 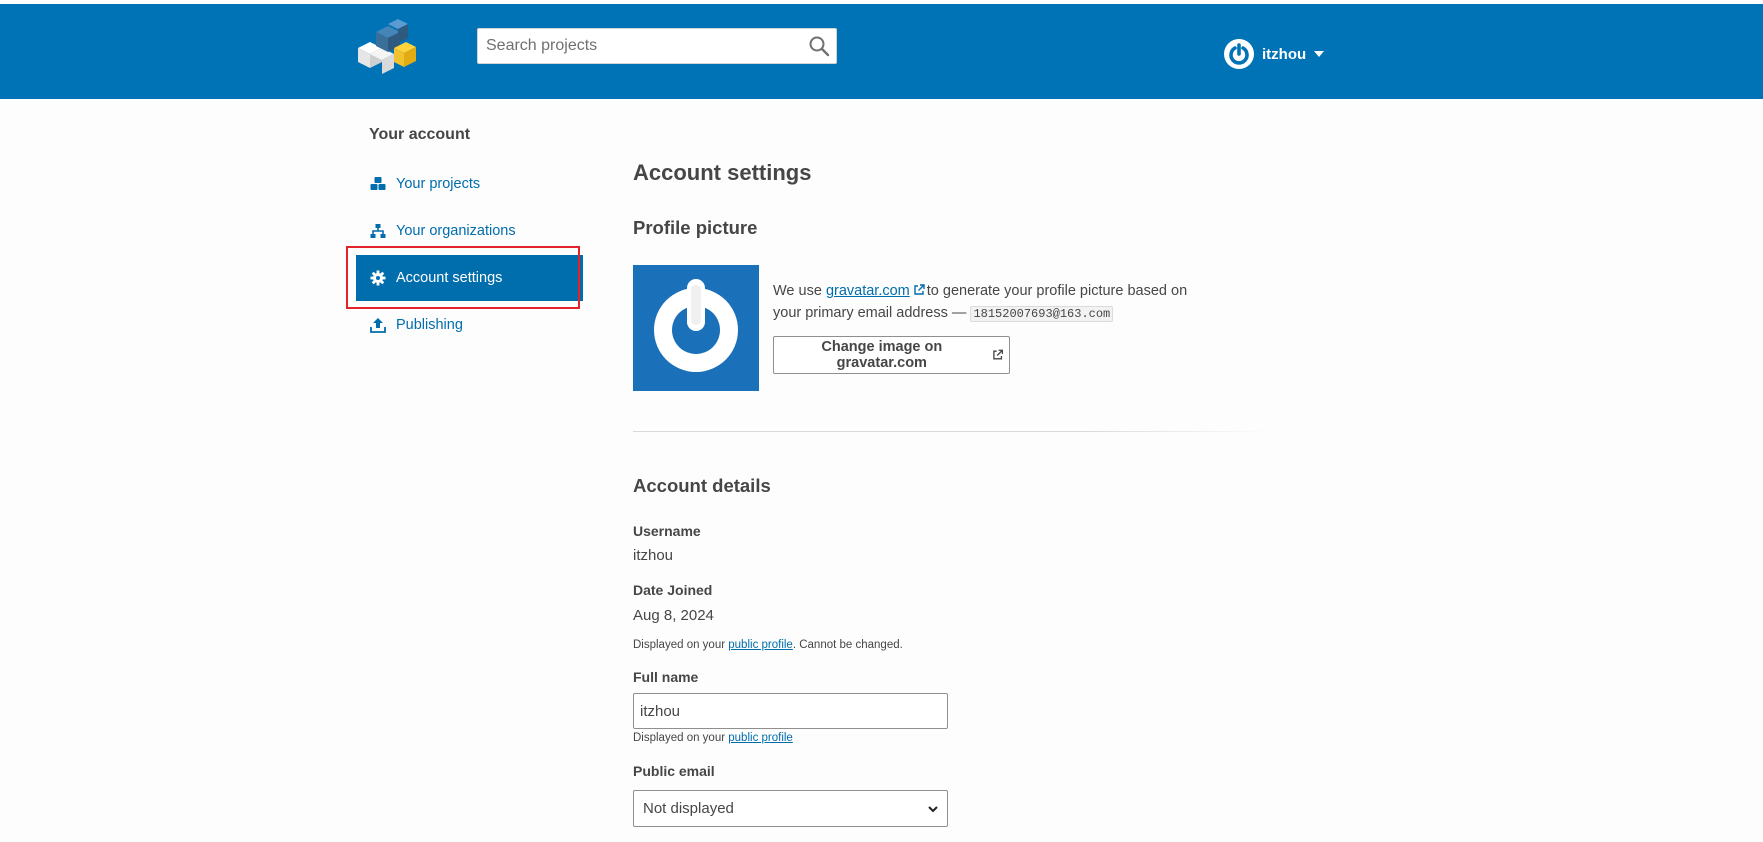 I want to click on profile-picture, so click(x=696, y=328).